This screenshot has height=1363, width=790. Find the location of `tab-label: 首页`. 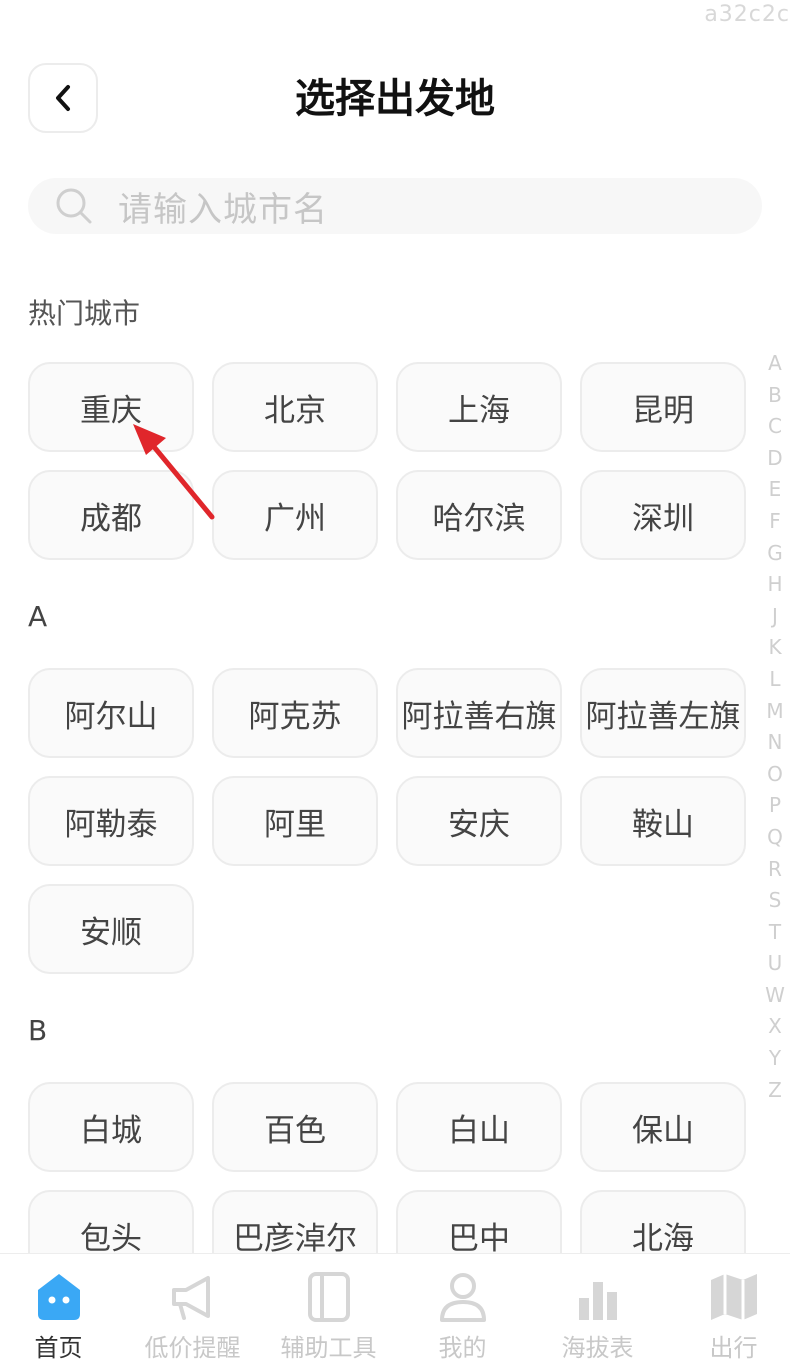

tab-label: 首页 is located at coordinates (58, 1348).